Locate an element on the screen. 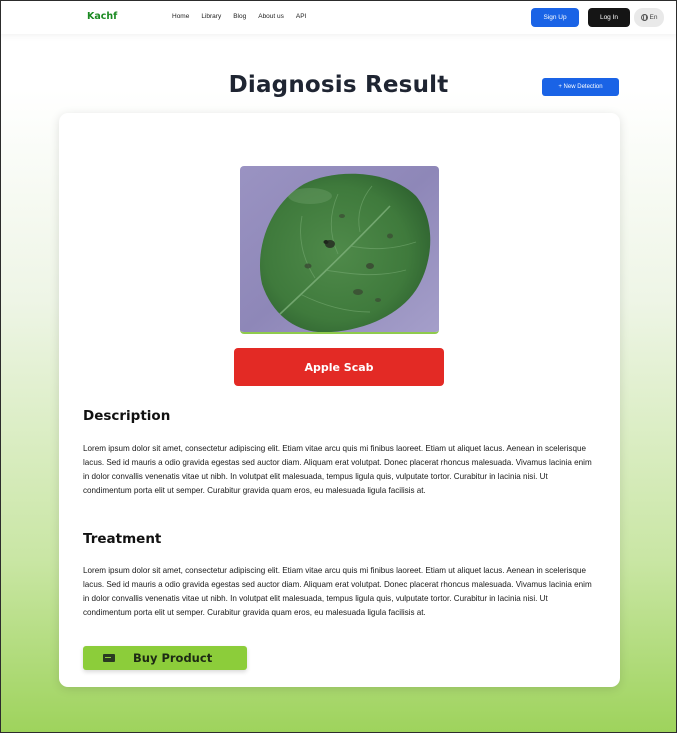 Image resolution: width=677 pixels, height=733 pixels. leaf-photo is located at coordinates (339, 249).